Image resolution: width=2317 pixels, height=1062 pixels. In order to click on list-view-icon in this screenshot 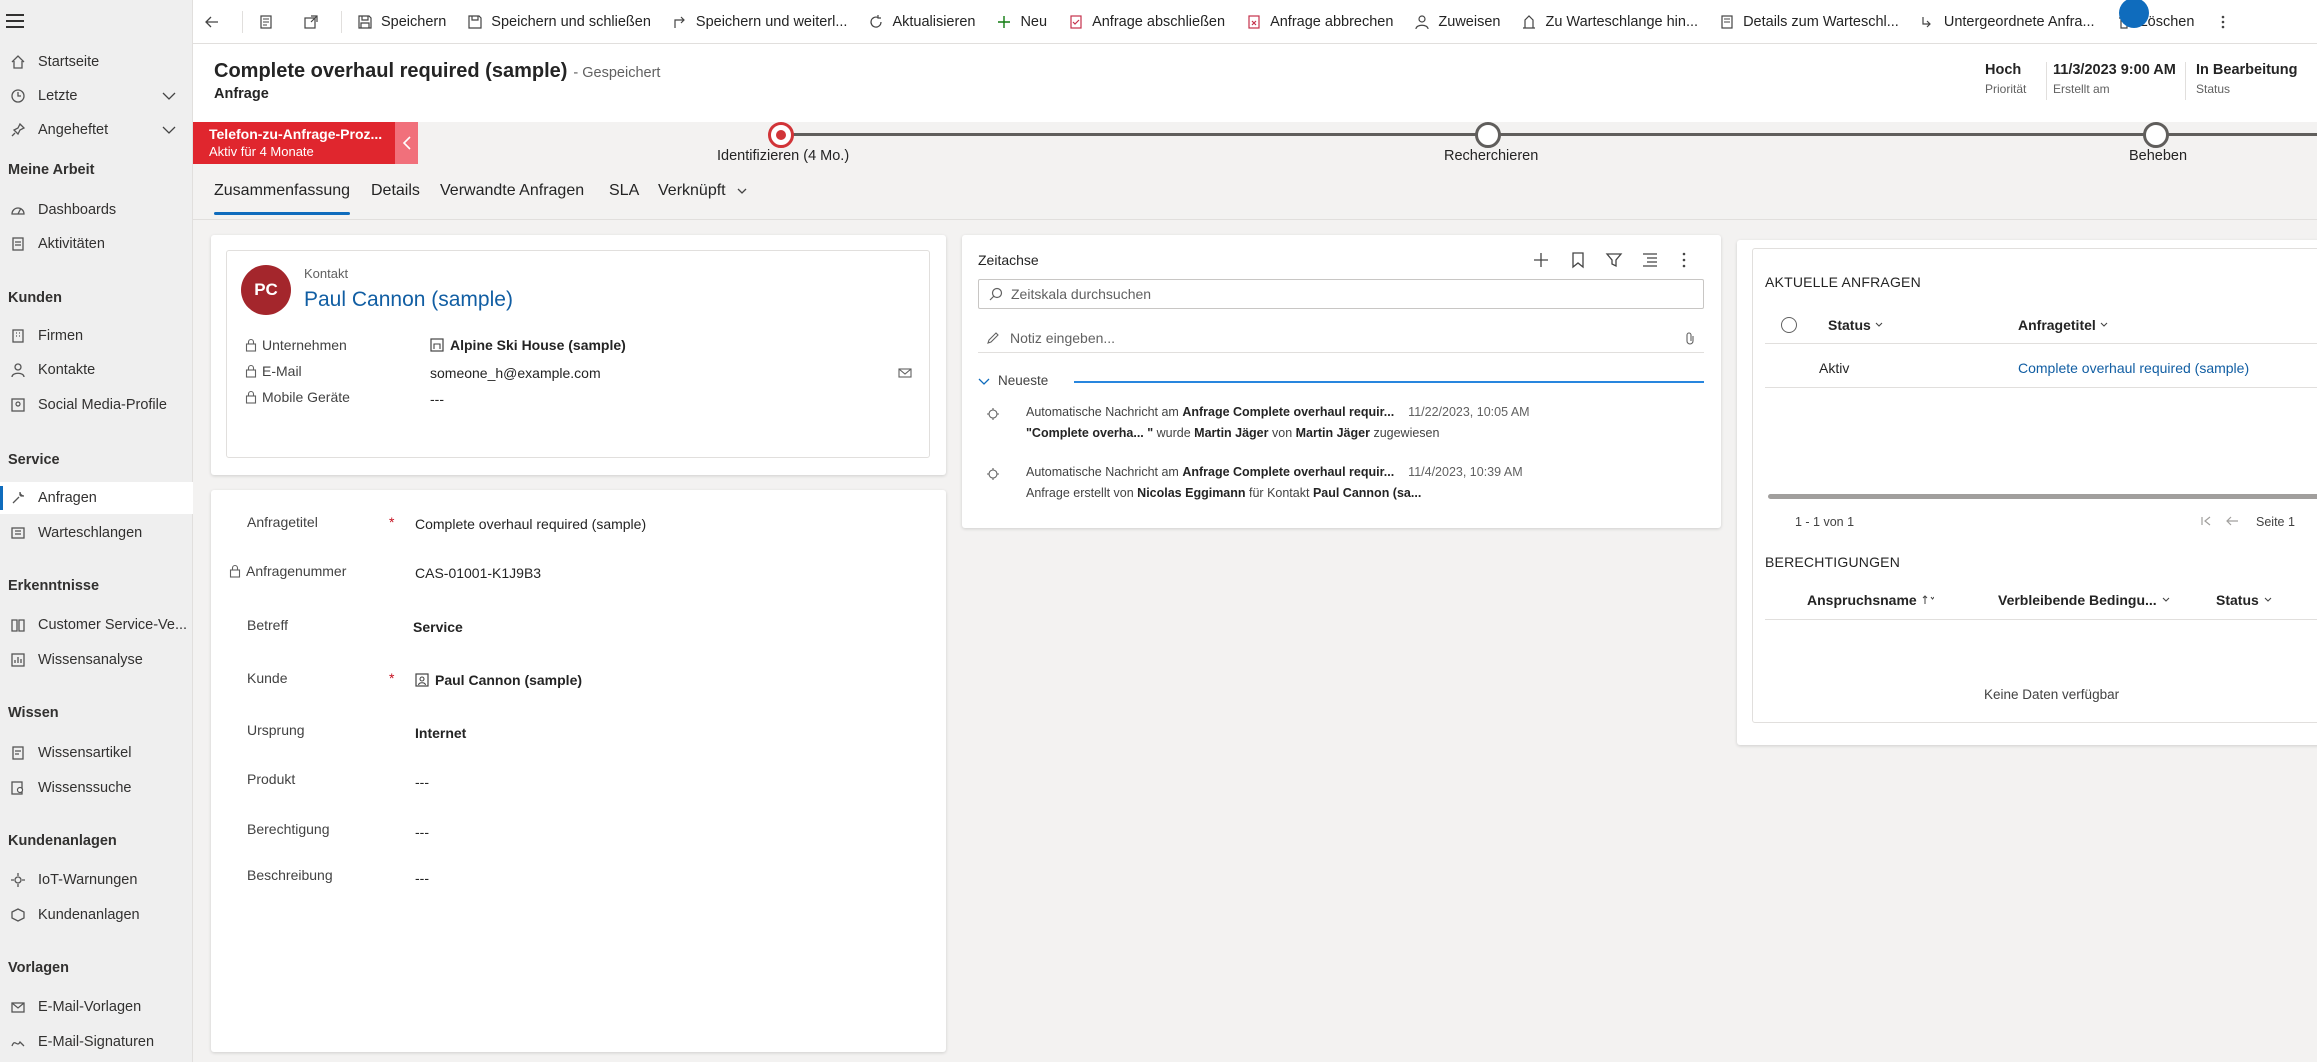, I will do `click(1650, 260)`.